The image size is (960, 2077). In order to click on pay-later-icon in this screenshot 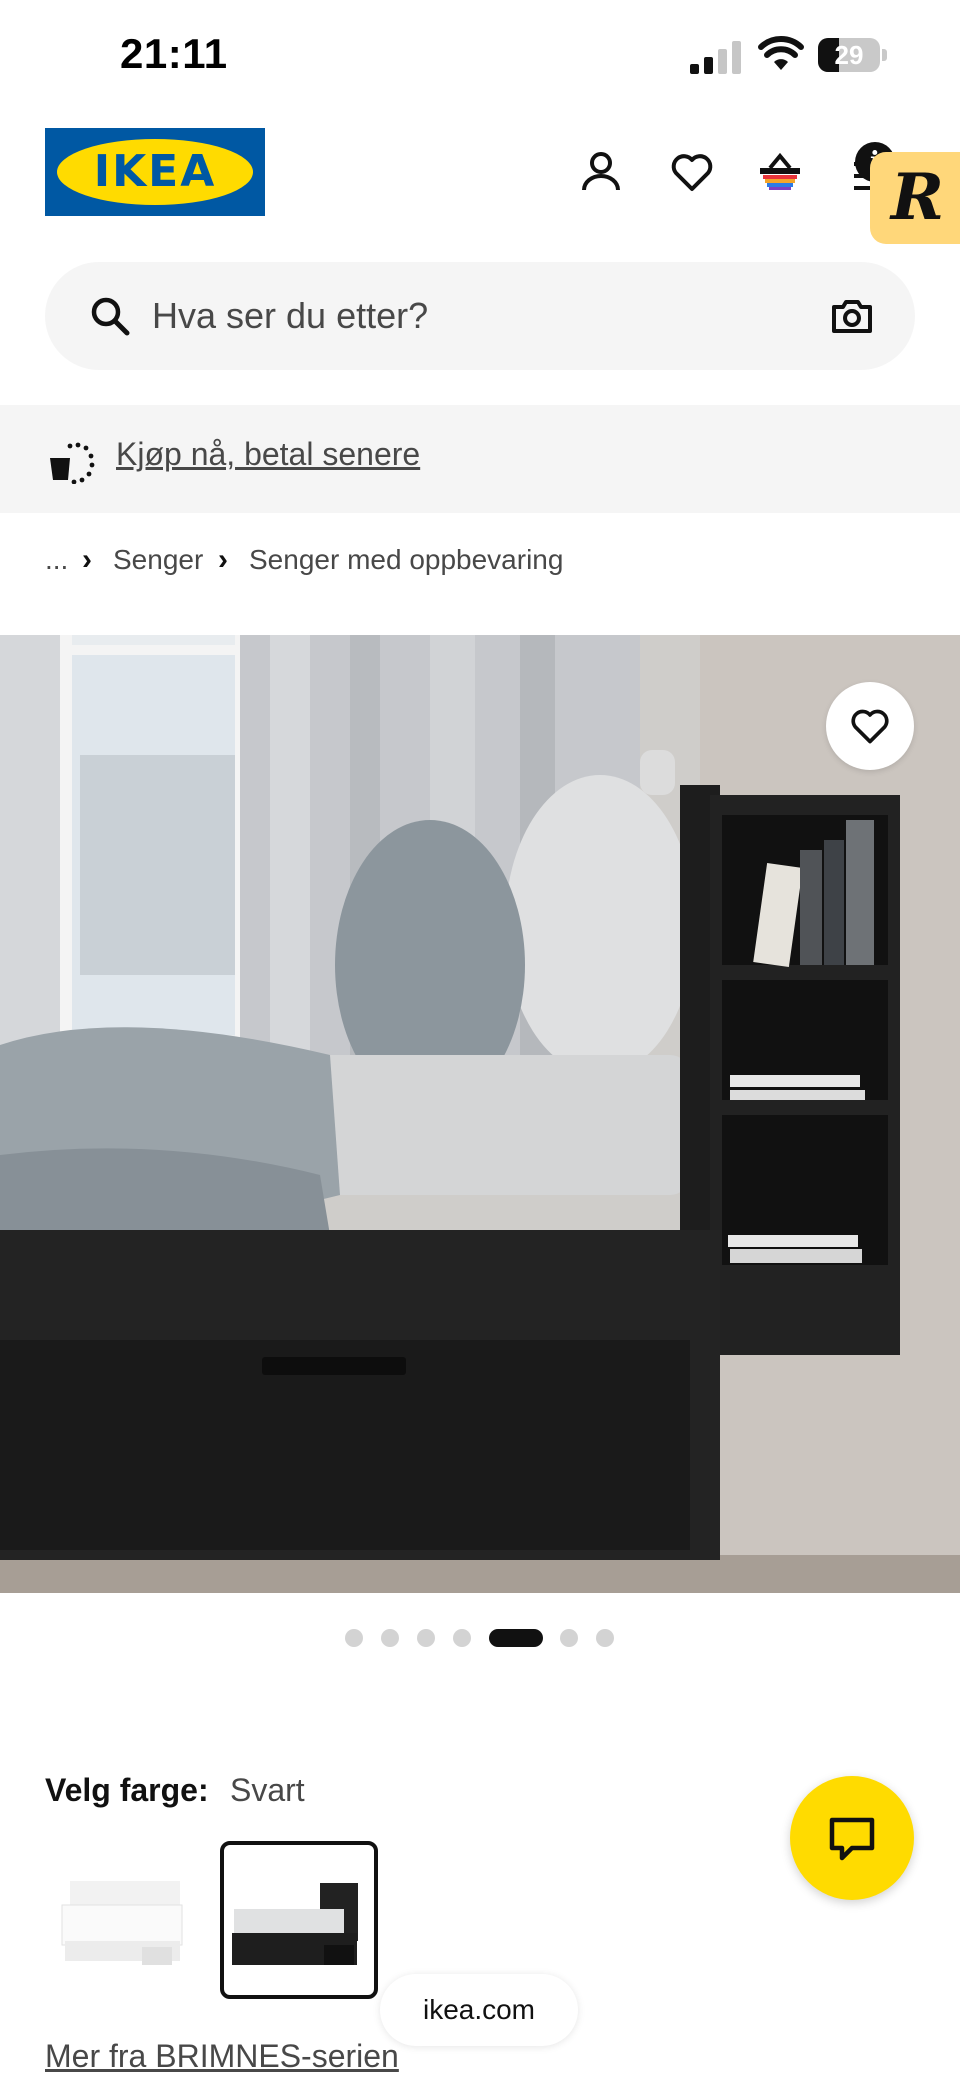, I will do `click(72, 463)`.